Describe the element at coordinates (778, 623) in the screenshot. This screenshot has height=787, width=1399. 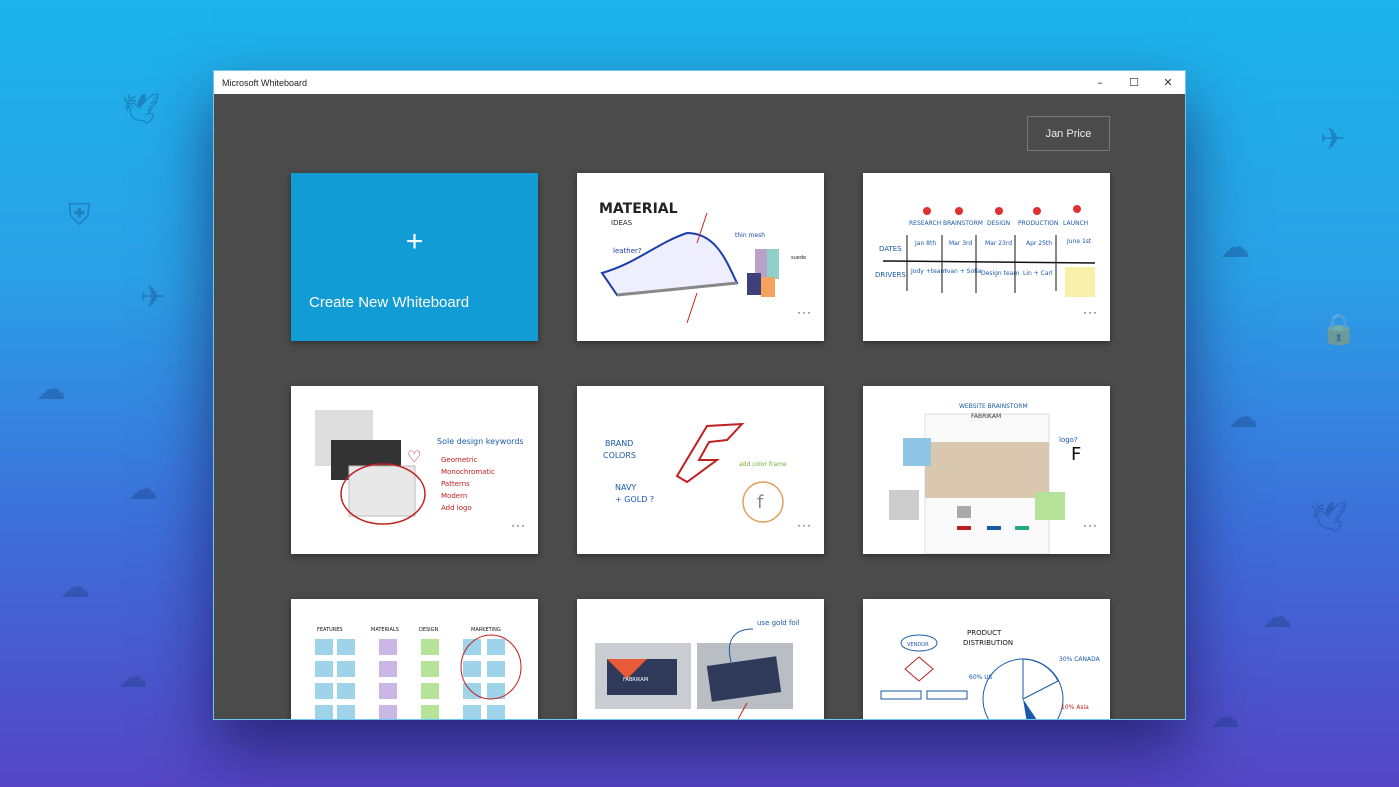
I see `thumb-text: use gold foil` at that location.